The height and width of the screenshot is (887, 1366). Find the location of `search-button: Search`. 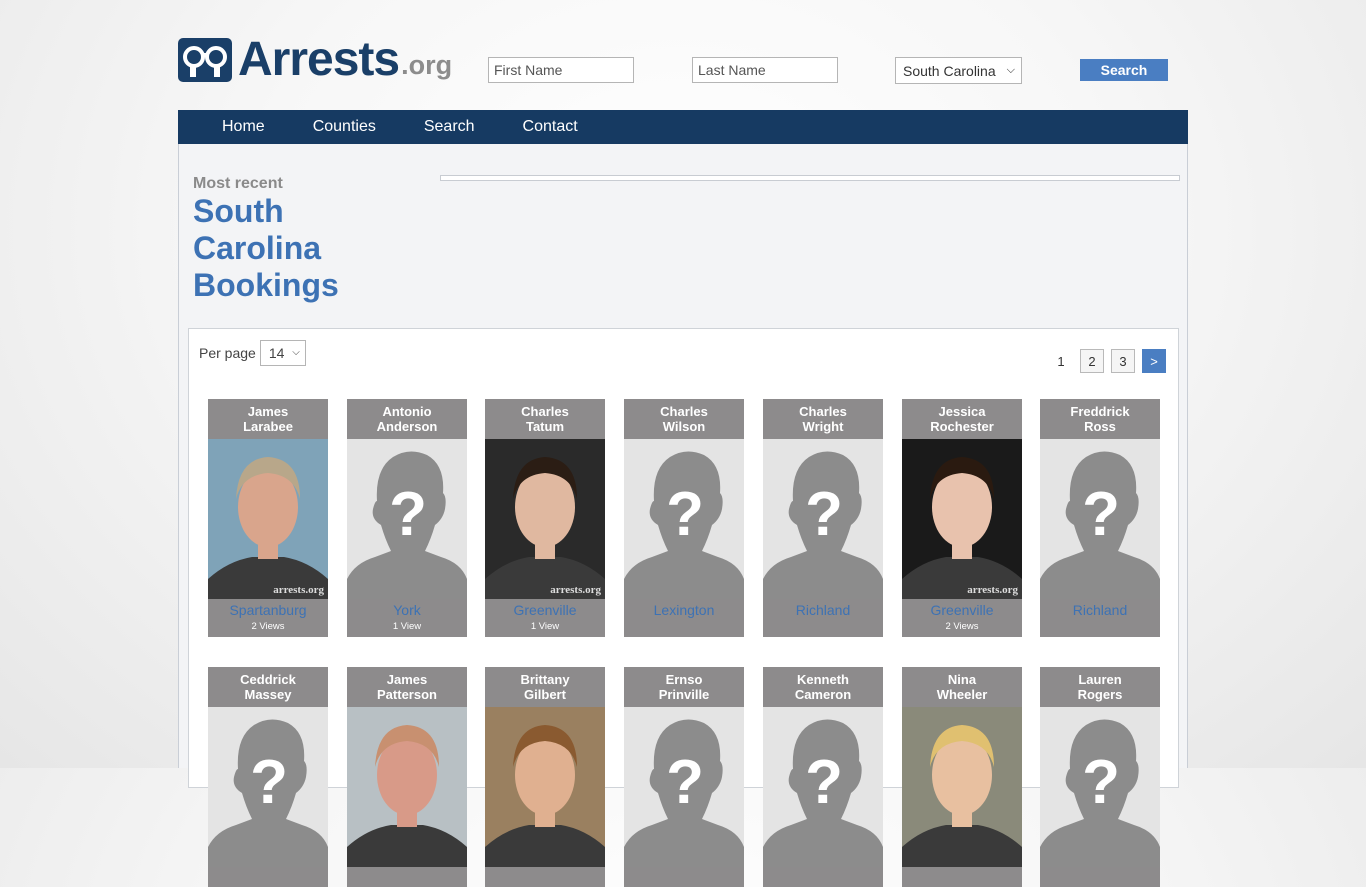

search-button: Search is located at coordinates (1124, 70).